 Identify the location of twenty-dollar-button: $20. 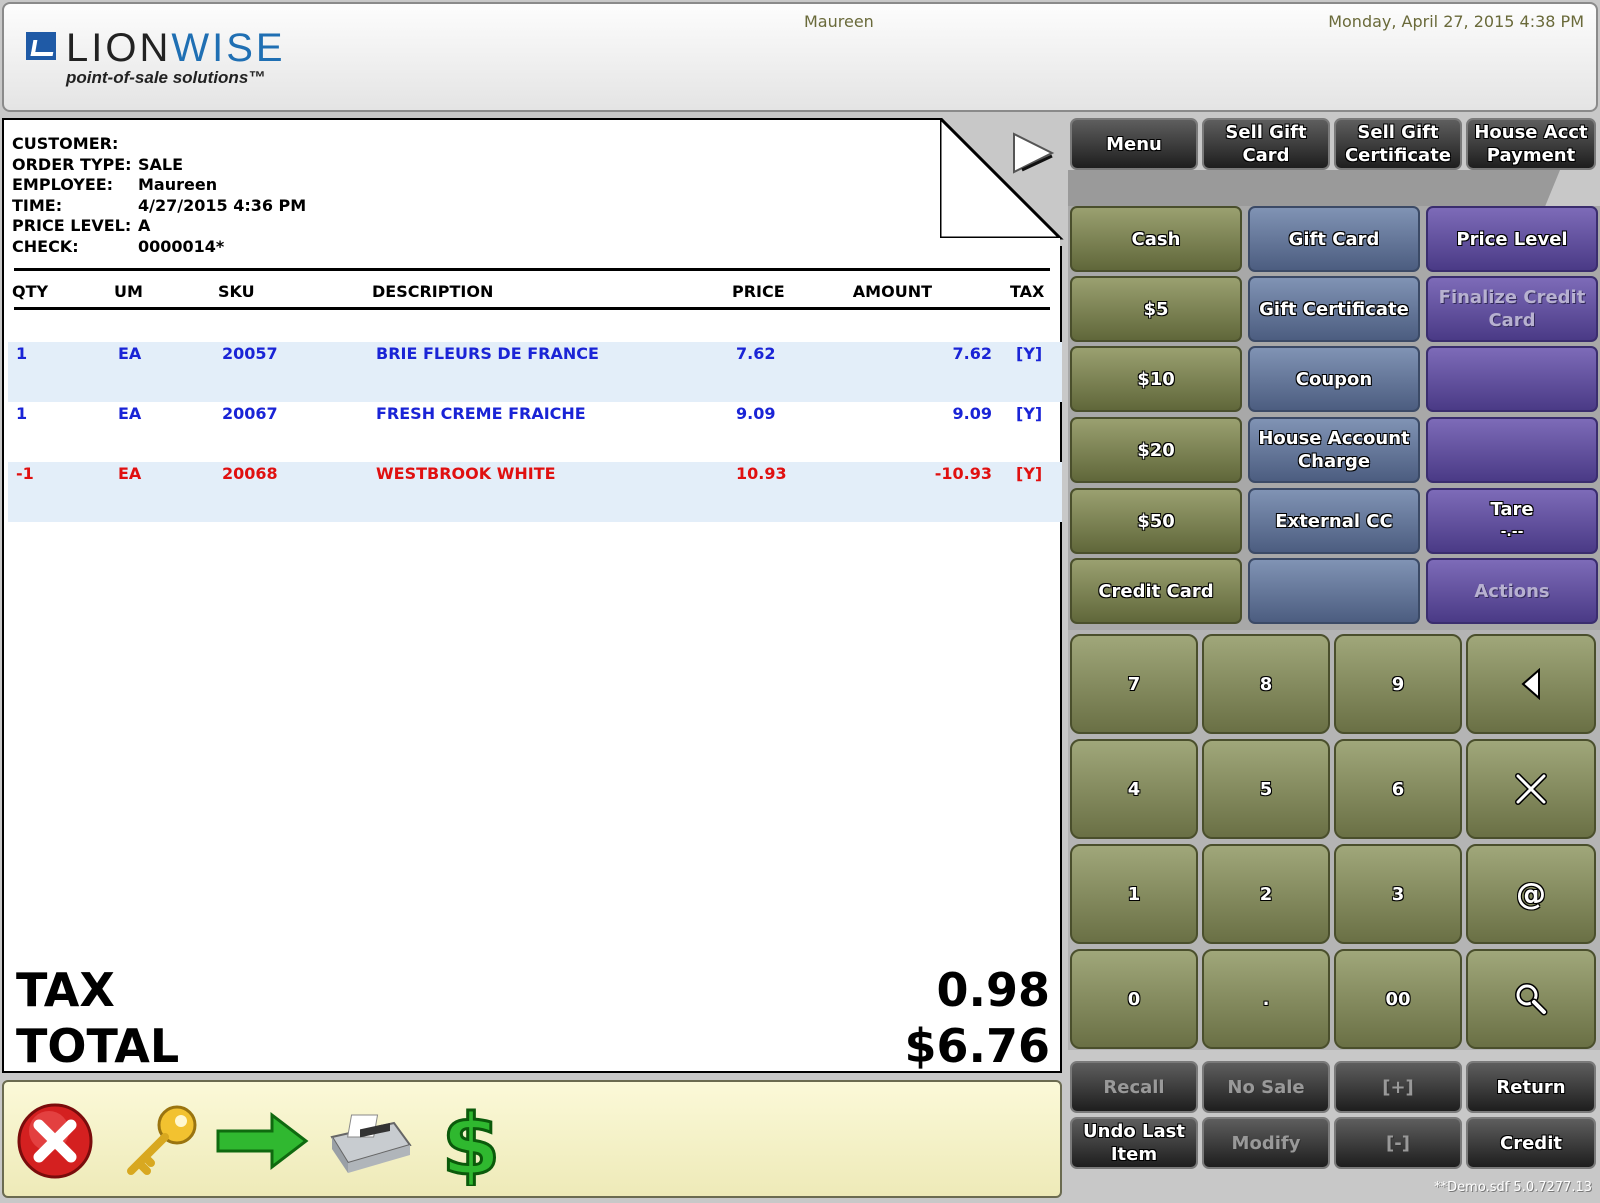
(1156, 450).